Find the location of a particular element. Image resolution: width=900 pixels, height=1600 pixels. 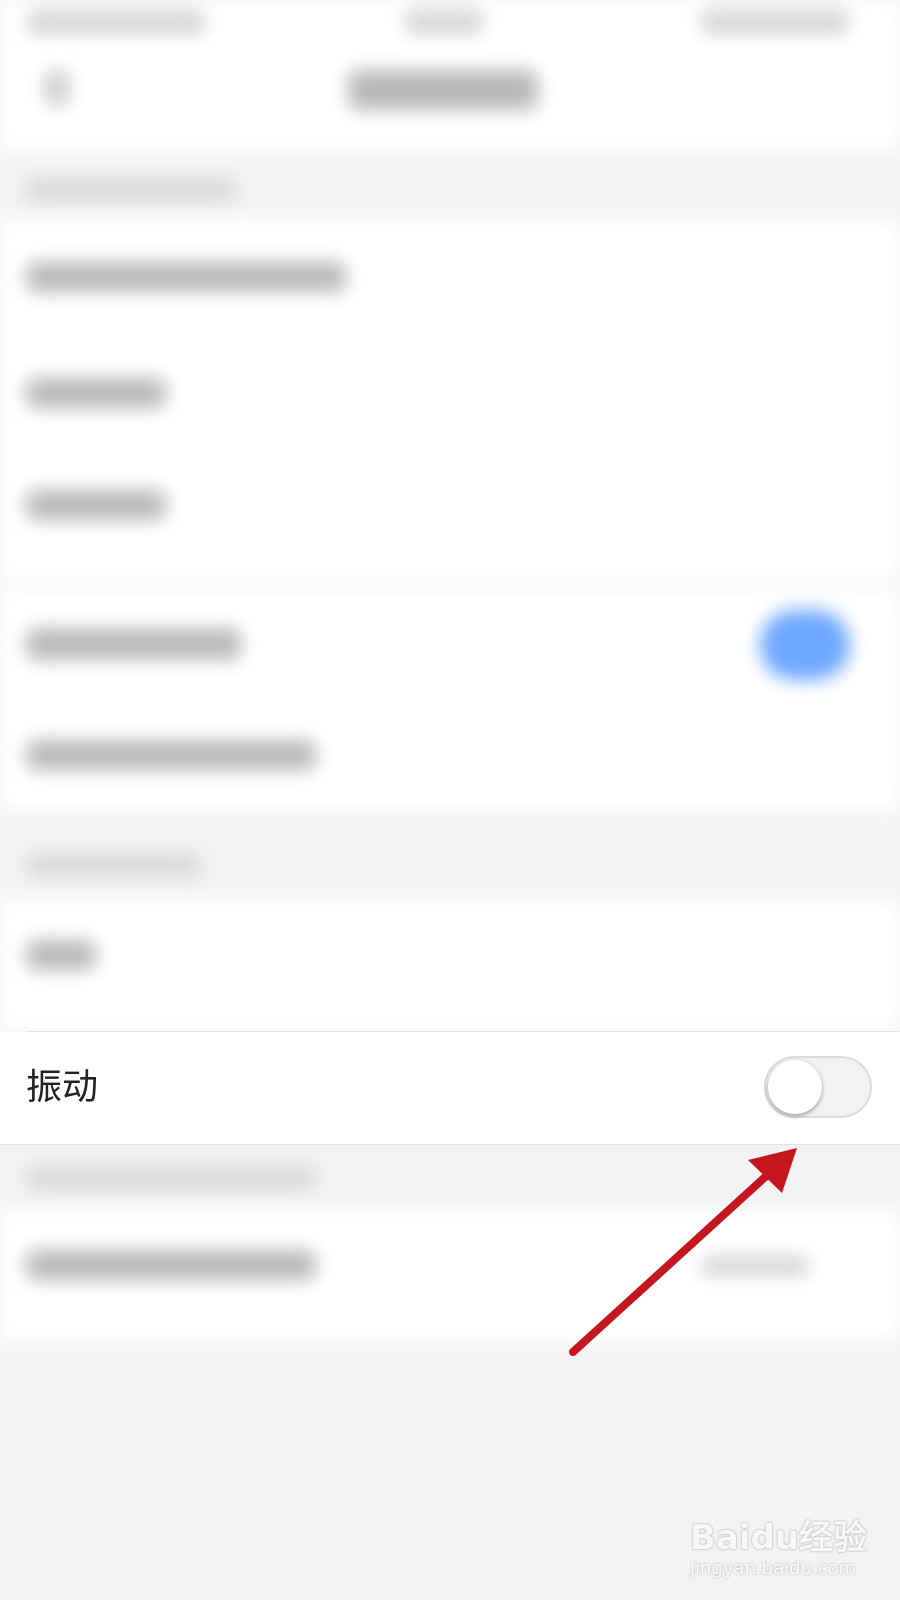

vibrate-toggle is located at coordinates (818, 1087).